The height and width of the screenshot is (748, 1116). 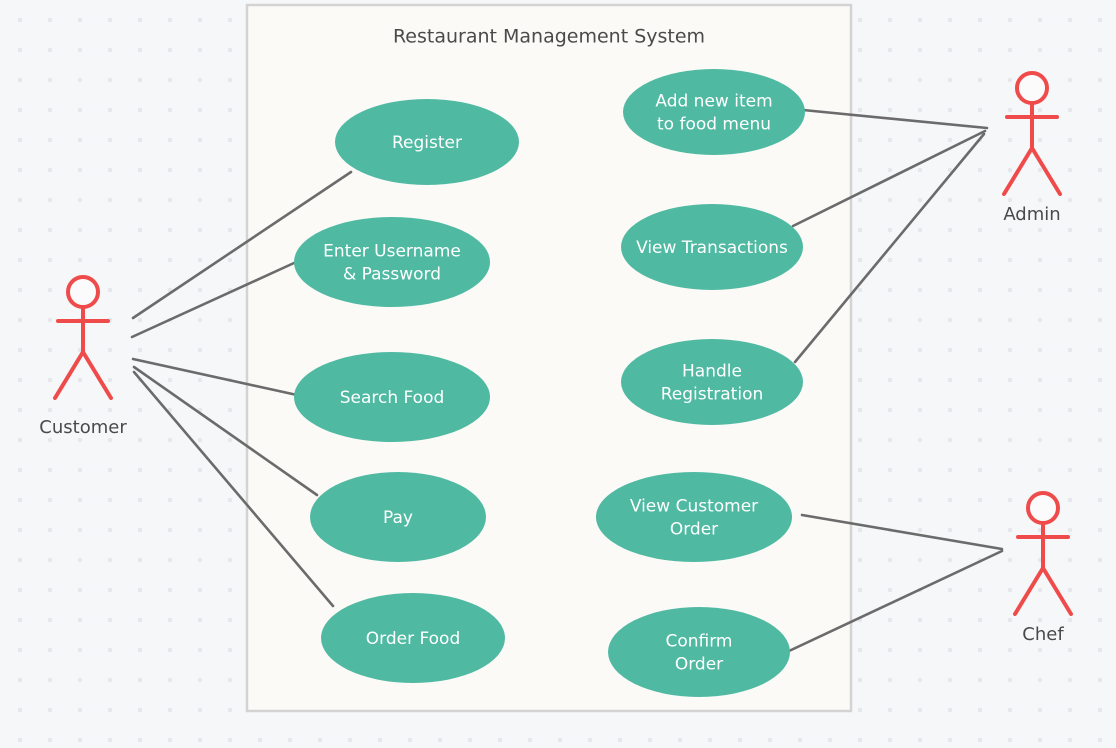 I want to click on use-case-search-food: Search Food, so click(x=392, y=397).